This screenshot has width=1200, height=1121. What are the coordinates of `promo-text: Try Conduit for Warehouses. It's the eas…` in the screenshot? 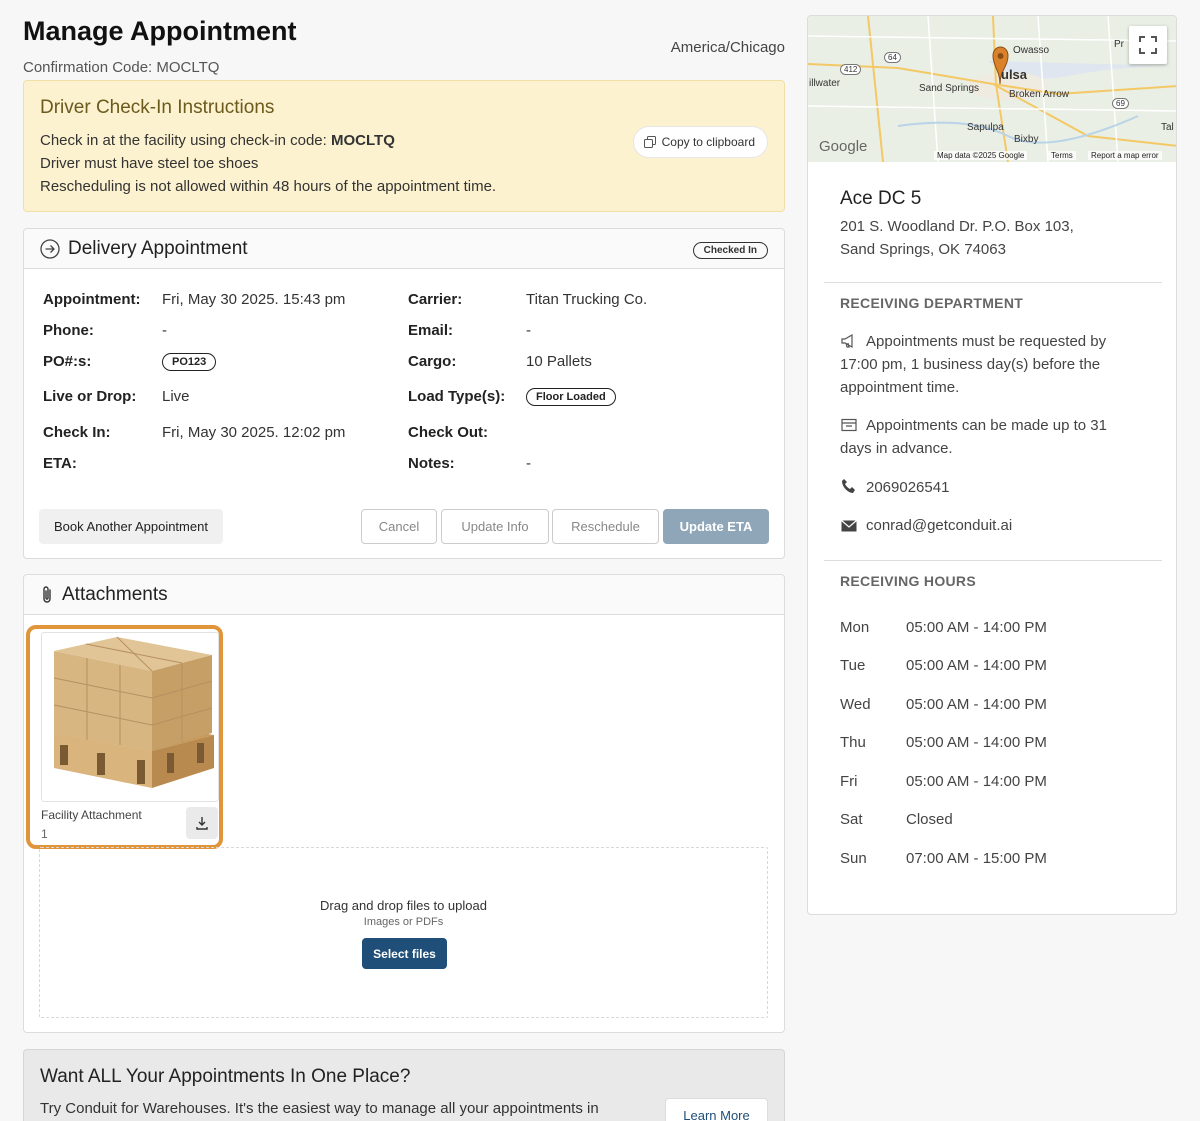 It's located at (319, 1108).